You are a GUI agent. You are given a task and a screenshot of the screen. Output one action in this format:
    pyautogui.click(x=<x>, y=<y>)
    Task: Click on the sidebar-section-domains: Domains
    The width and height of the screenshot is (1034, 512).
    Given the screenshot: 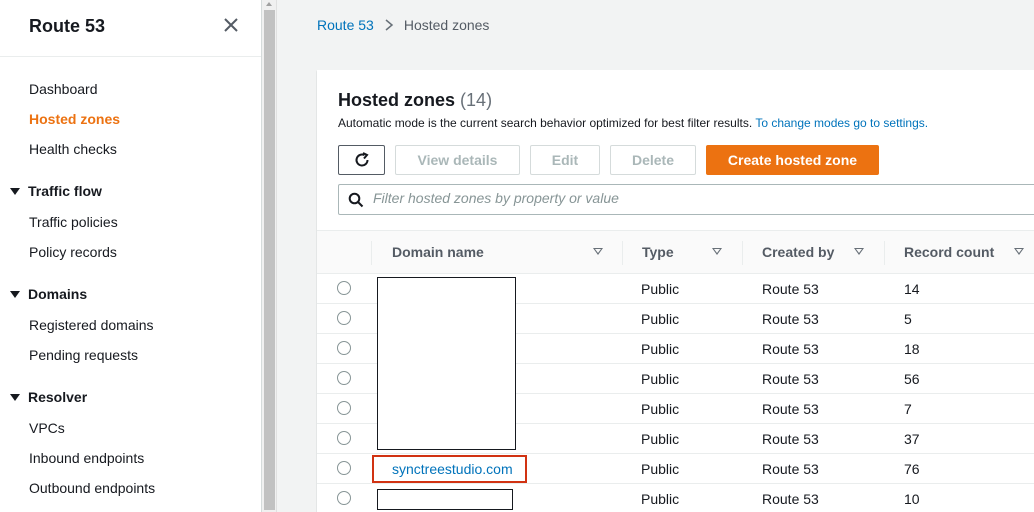 What is the action you would take?
    pyautogui.click(x=48, y=294)
    